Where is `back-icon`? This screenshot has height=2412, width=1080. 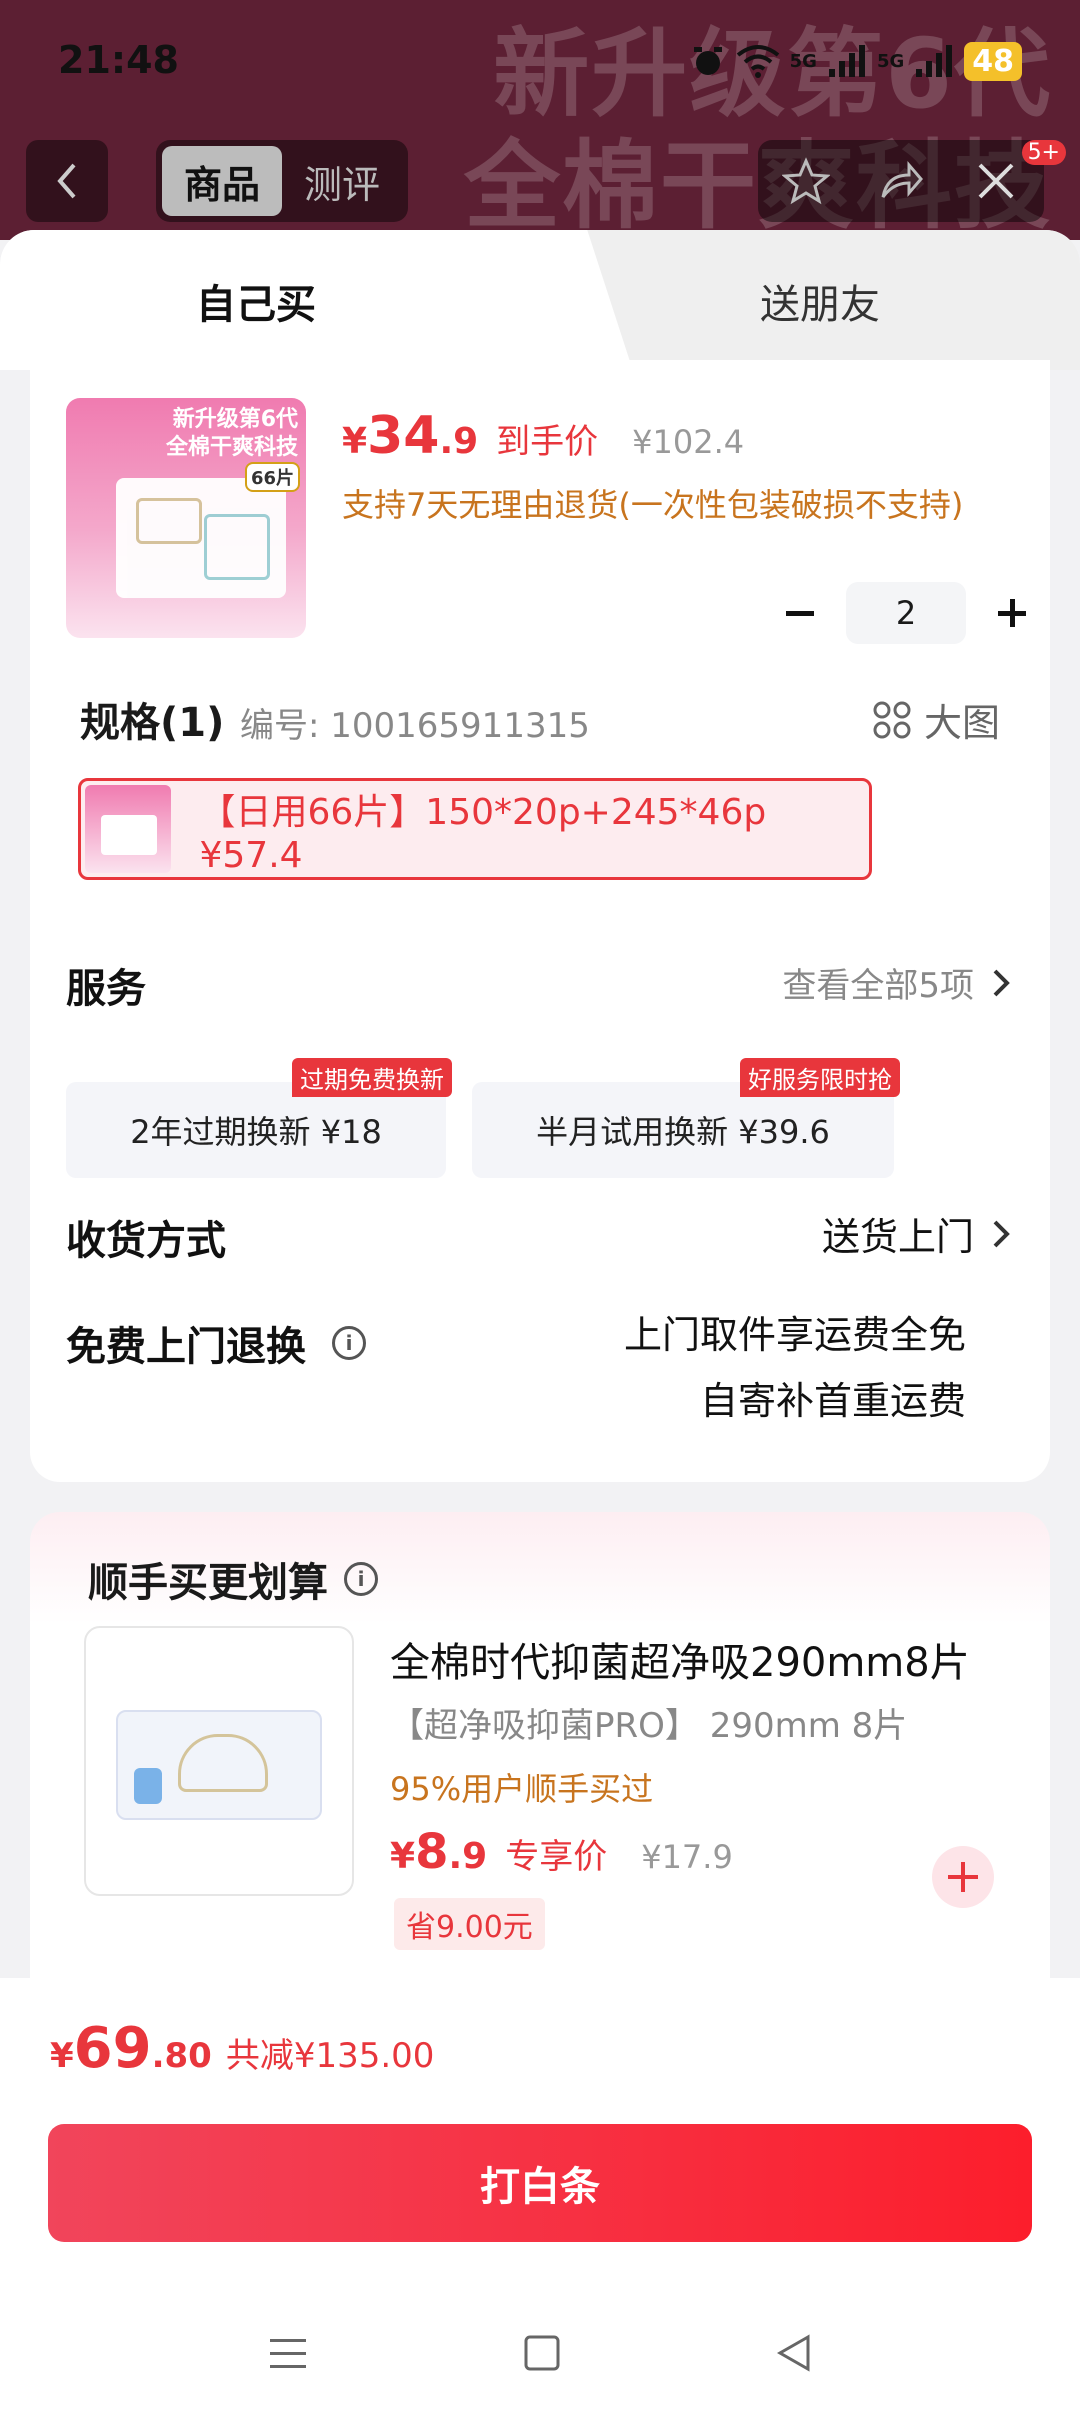 back-icon is located at coordinates (66, 181).